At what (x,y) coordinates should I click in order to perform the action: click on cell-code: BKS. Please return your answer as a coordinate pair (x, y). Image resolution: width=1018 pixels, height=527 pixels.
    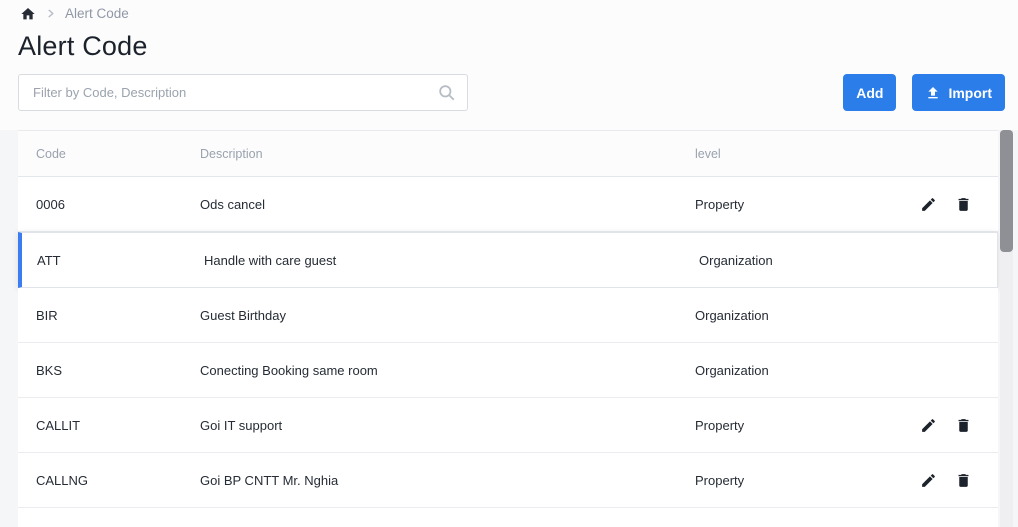
    Looking at the image, I should click on (49, 370).